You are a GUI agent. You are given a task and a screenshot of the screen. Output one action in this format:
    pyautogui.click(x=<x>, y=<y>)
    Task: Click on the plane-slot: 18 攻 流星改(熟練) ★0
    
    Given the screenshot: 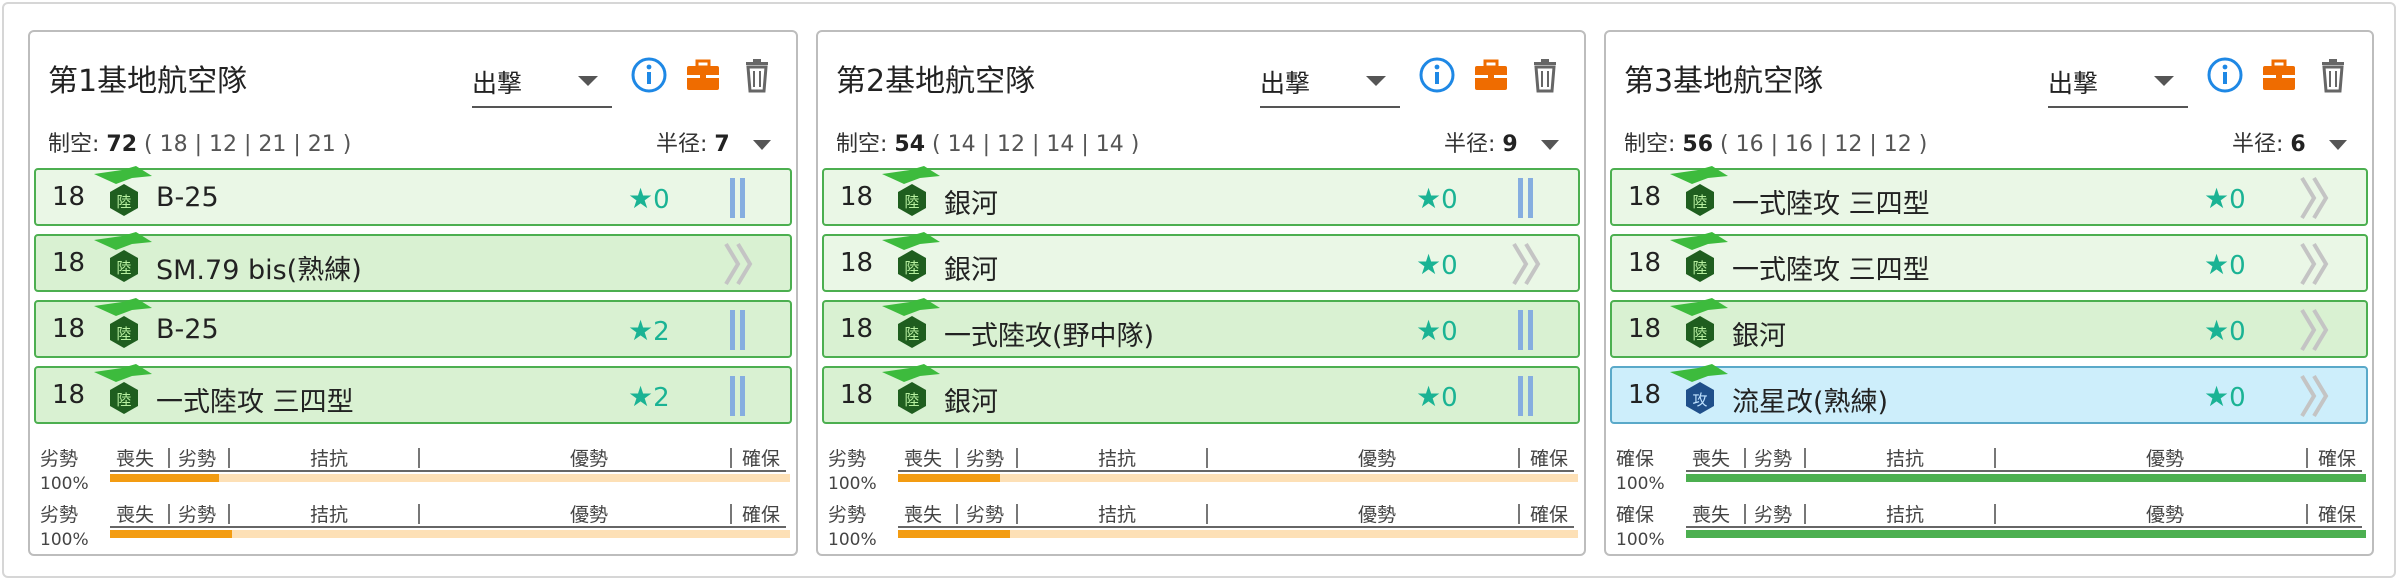 What is the action you would take?
    pyautogui.click(x=1989, y=395)
    